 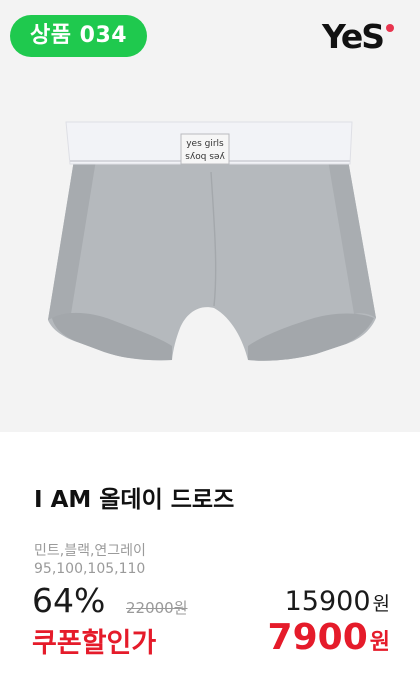 I want to click on sale-price-value: 15900, so click(x=327, y=601).